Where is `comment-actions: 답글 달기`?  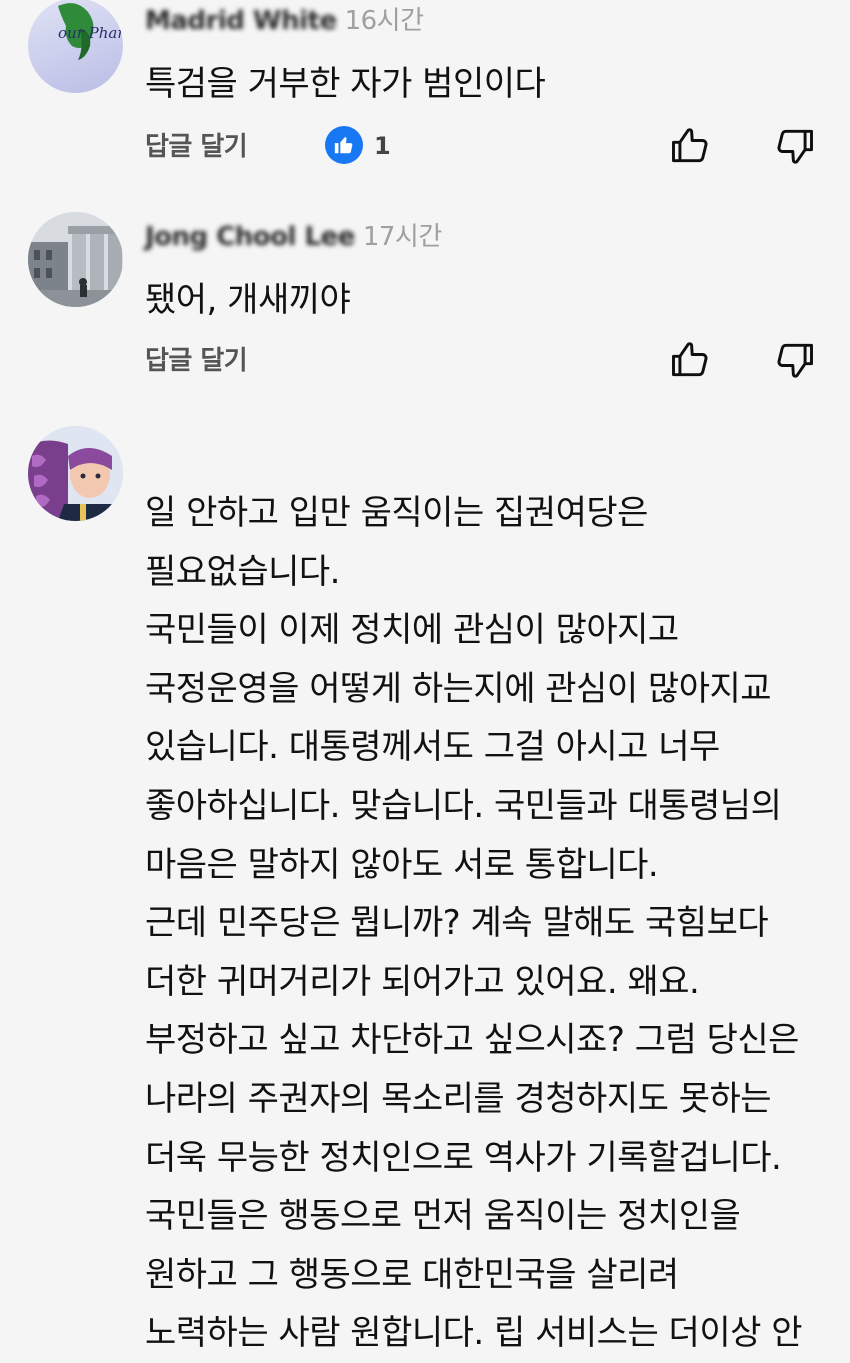 comment-actions: 답글 달기 is located at coordinates (425, 361).